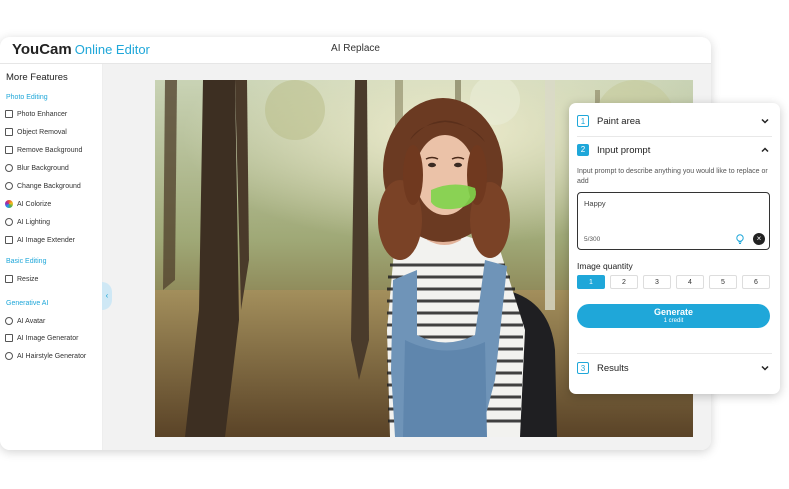 This screenshot has height=489, width=789. Describe the element at coordinates (657, 282) in the screenshot. I see `quantity-option-3: 3` at that location.